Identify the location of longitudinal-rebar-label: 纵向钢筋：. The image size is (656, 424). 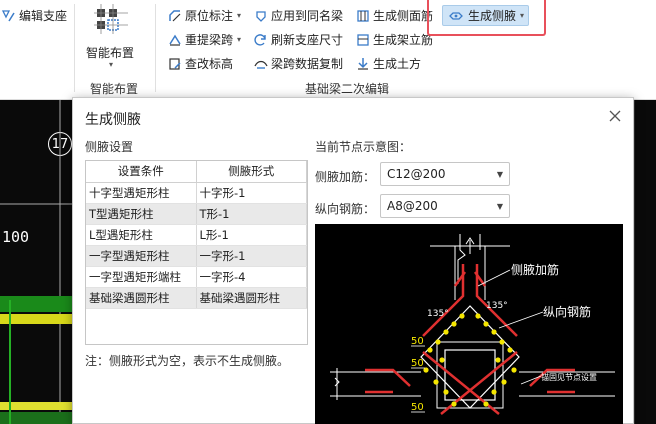
(345, 209).